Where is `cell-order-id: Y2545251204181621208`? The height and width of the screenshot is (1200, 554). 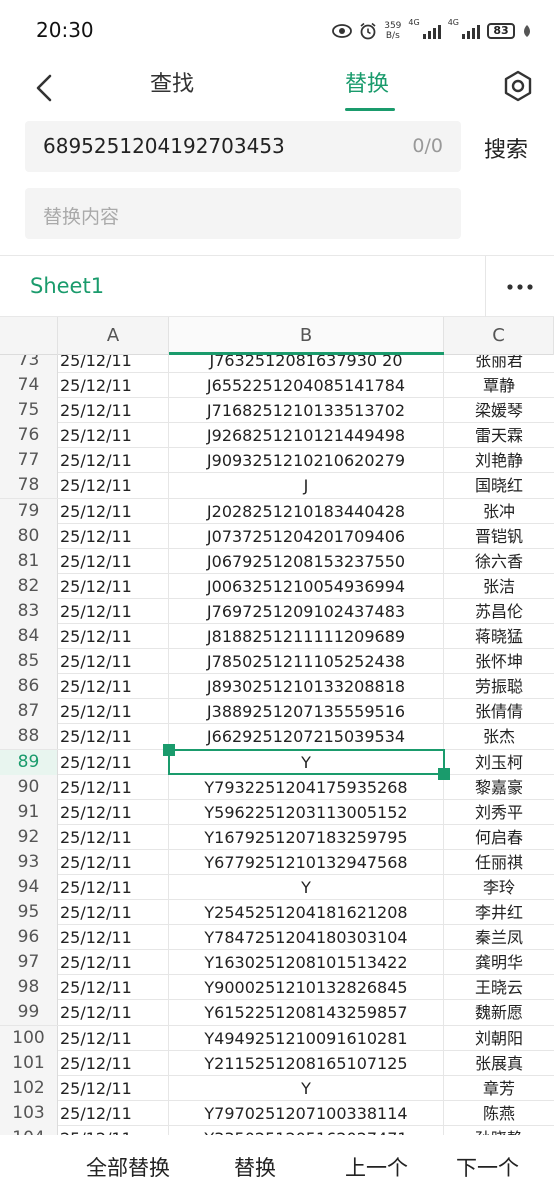
cell-order-id: Y2545251204181621208 is located at coordinates (306, 913).